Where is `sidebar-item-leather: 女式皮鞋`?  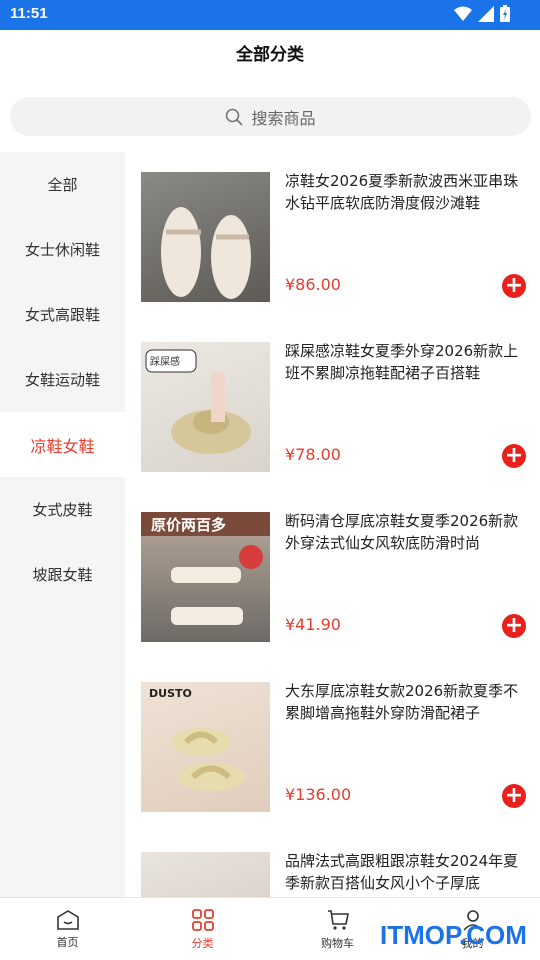 sidebar-item-leather: 女式皮鞋 is located at coordinates (62, 509).